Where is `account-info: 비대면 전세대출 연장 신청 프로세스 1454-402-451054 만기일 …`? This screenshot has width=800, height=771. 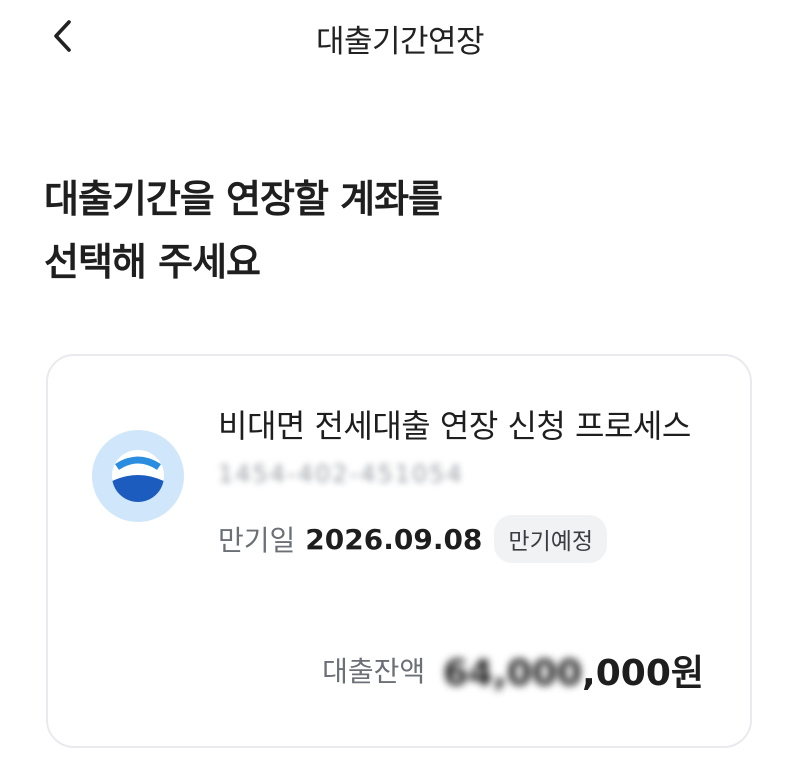
account-info: 비대면 전세대출 연장 신청 프로세스 1454-402-451054 만기일 … is located at coordinates (463, 482).